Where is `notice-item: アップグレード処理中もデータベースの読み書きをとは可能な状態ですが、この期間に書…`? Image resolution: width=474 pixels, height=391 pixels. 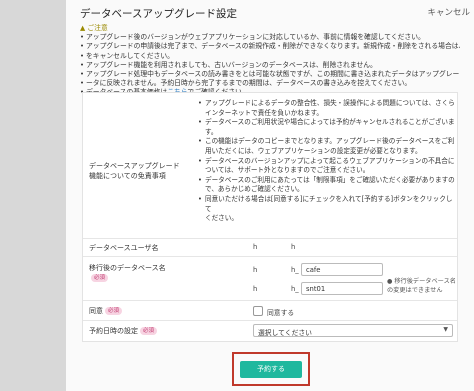 notice-item: アップグレード処理中もデータベースの読み書きをとは可能な状態ですが、この期間に書… is located at coordinates (270, 74).